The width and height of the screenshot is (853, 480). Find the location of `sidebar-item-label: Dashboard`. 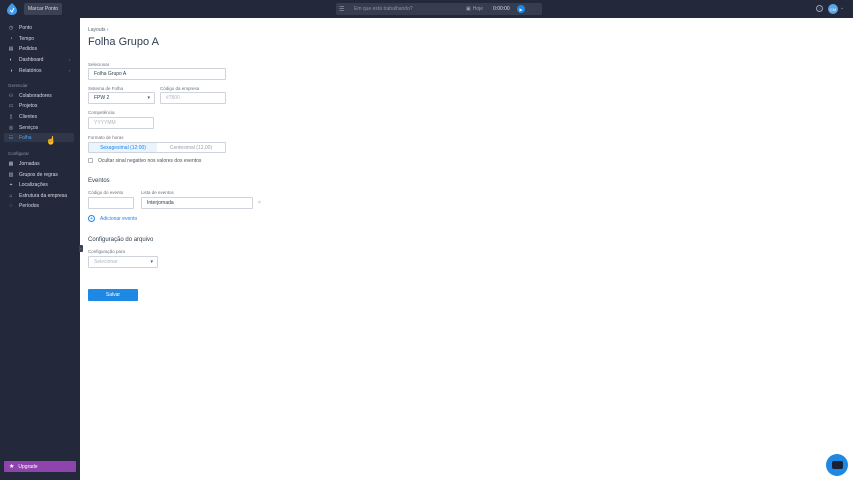

sidebar-item-label: Dashboard is located at coordinates (31, 59).